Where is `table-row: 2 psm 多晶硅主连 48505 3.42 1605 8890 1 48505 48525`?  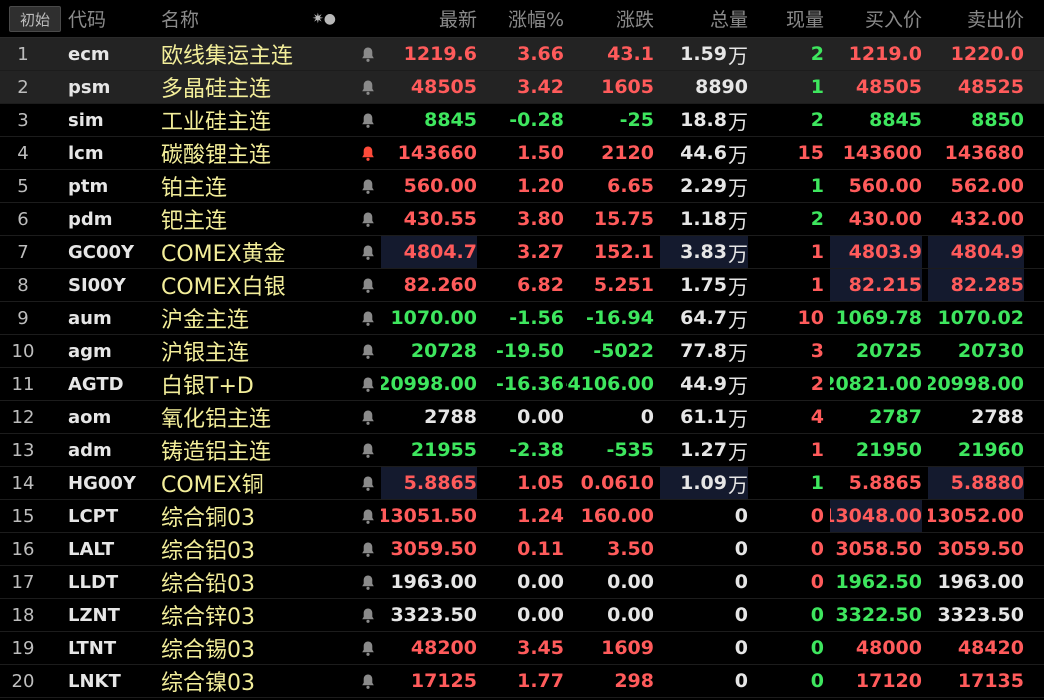
table-row: 2 psm 多晶硅主连 48505 3.42 1605 8890 1 48505 48525 is located at coordinates (522, 87).